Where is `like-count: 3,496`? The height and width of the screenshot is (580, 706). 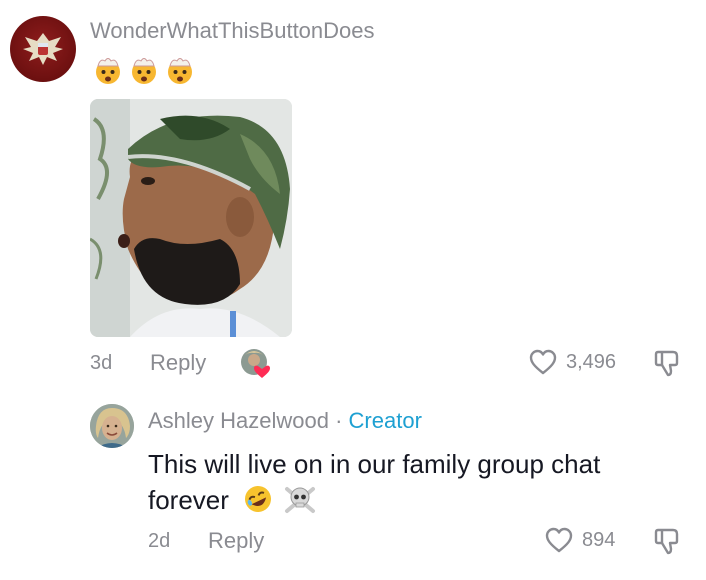
like-count: 3,496 is located at coordinates (591, 361).